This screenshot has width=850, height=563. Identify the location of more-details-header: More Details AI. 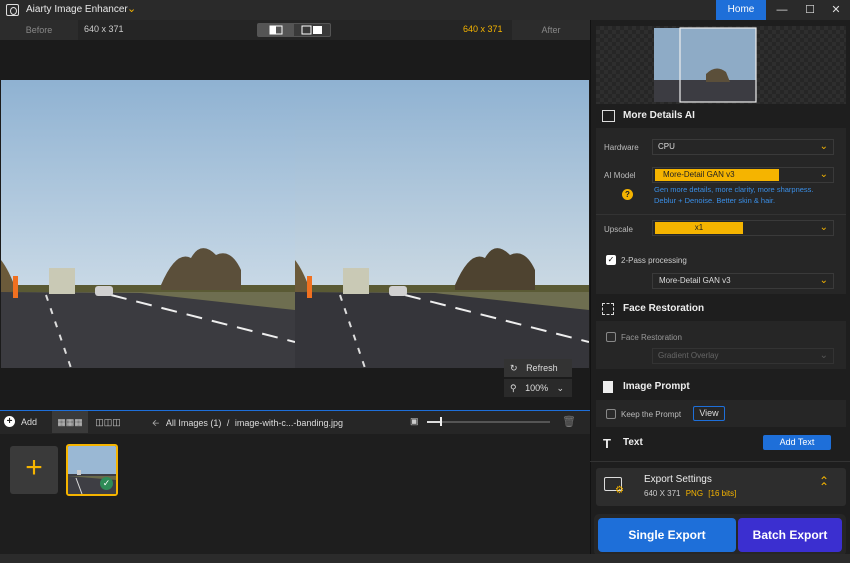
(721, 116).